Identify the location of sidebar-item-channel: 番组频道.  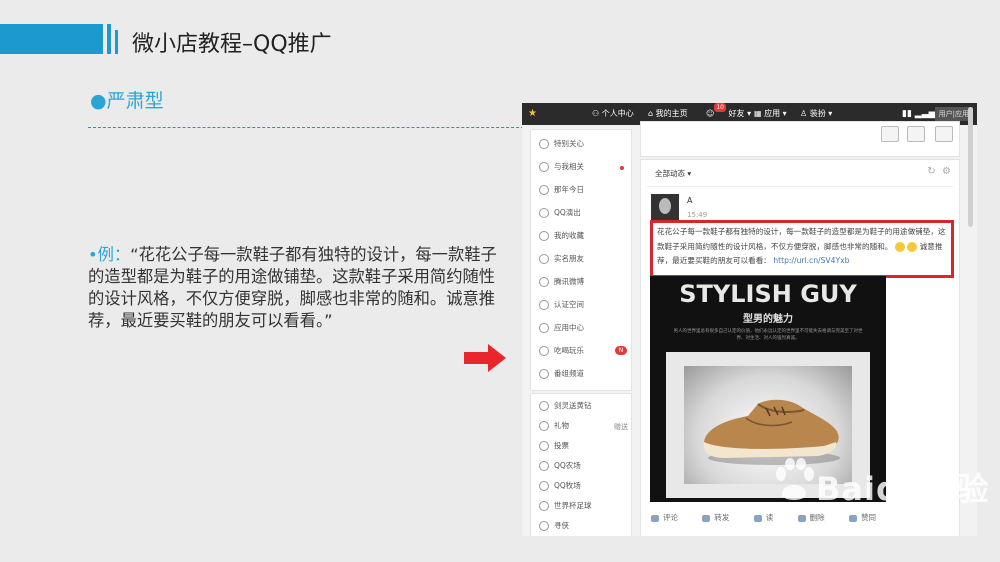
(561, 374).